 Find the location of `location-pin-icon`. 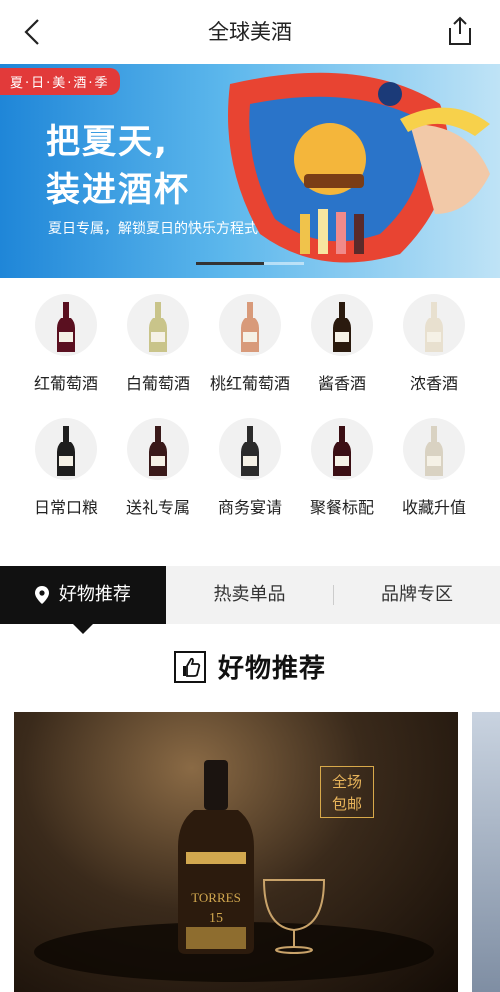

location-pin-icon is located at coordinates (42, 595).